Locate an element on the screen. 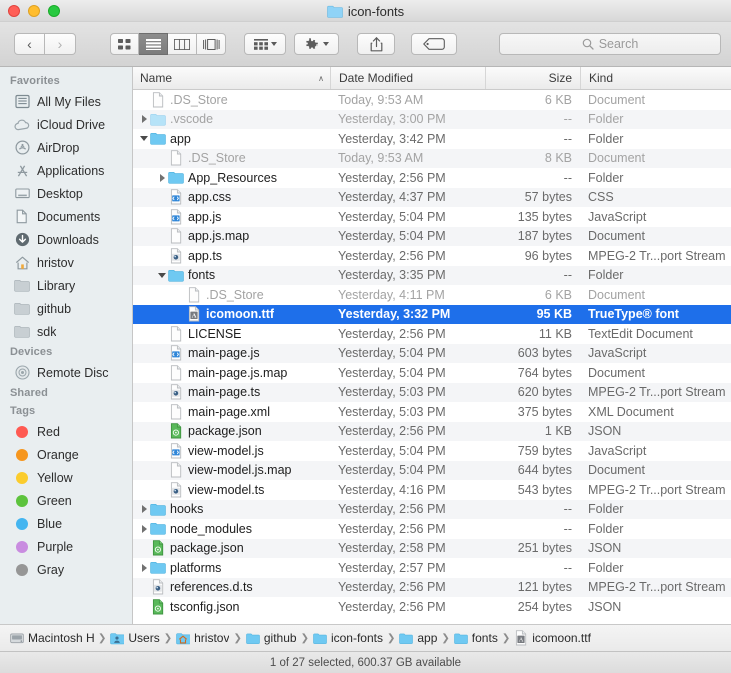 The image size is (731, 673). coverflow-view-button is located at coordinates (211, 44).